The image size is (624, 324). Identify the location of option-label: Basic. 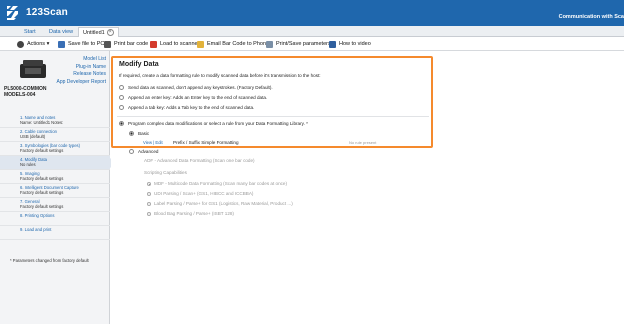
(144, 133).